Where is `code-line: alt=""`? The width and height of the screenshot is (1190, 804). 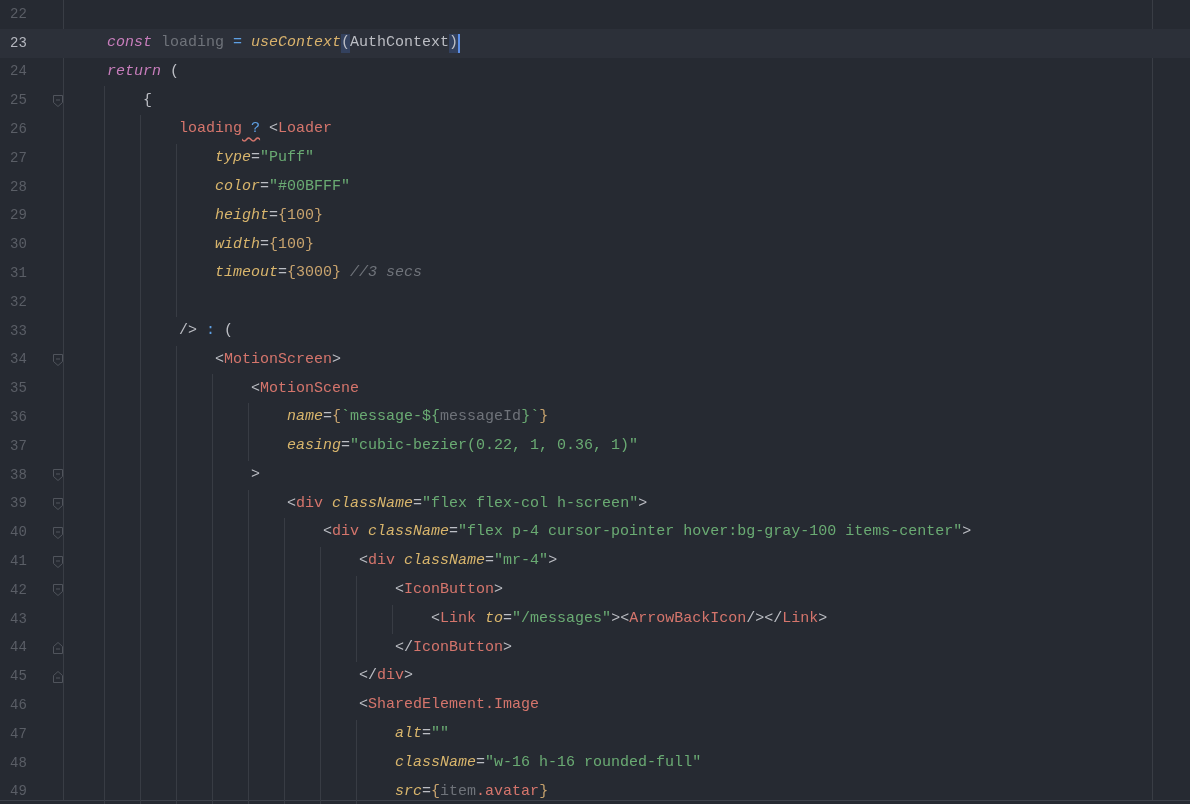
code-line: alt="" is located at coordinates (422, 734).